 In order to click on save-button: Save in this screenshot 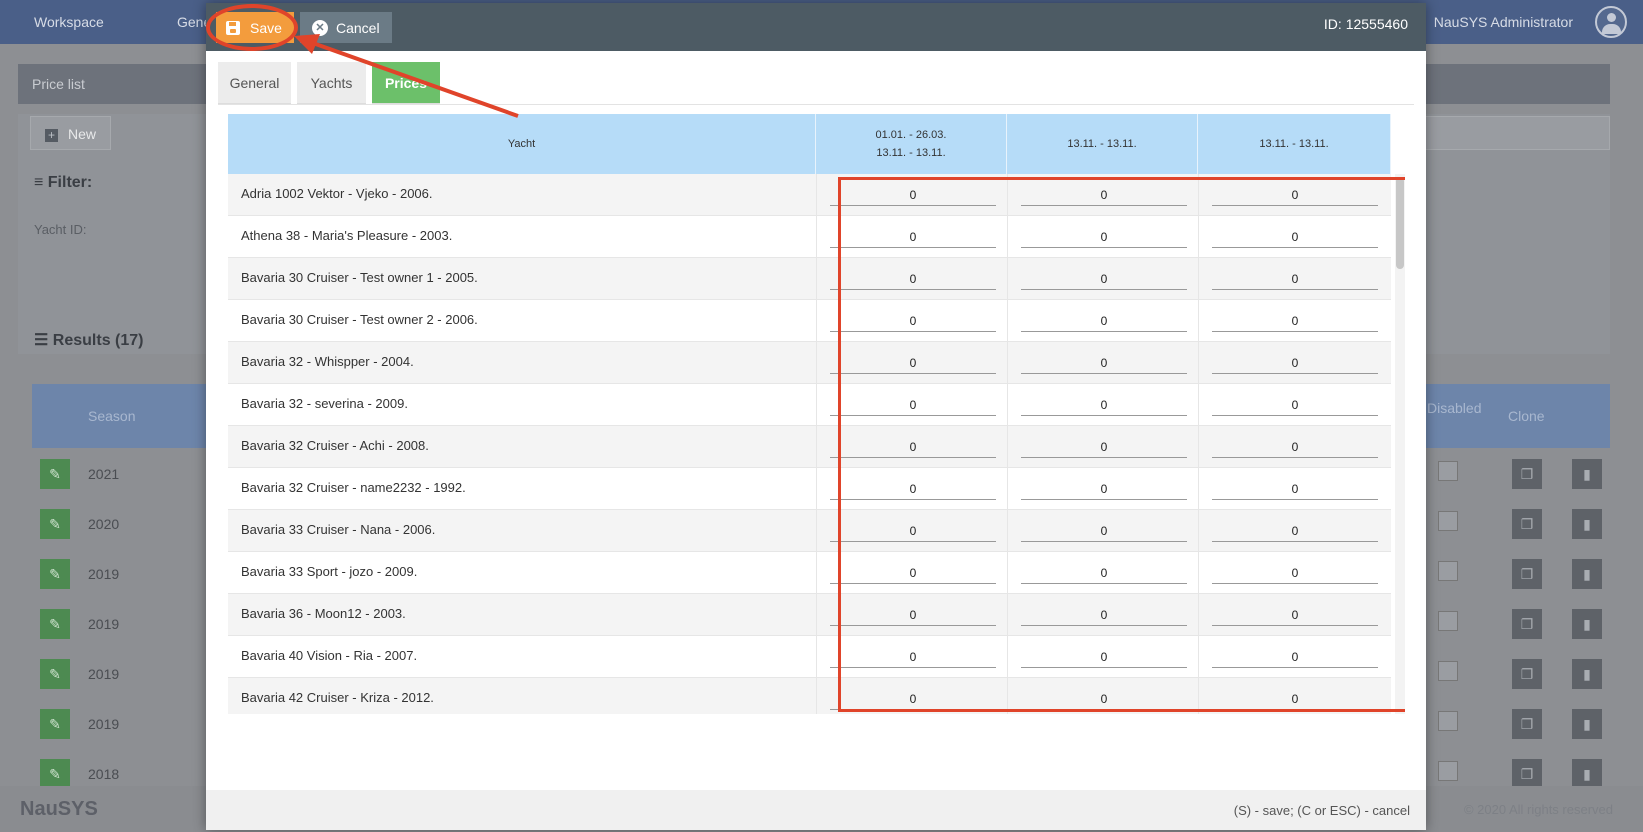, I will do `click(255, 27)`.